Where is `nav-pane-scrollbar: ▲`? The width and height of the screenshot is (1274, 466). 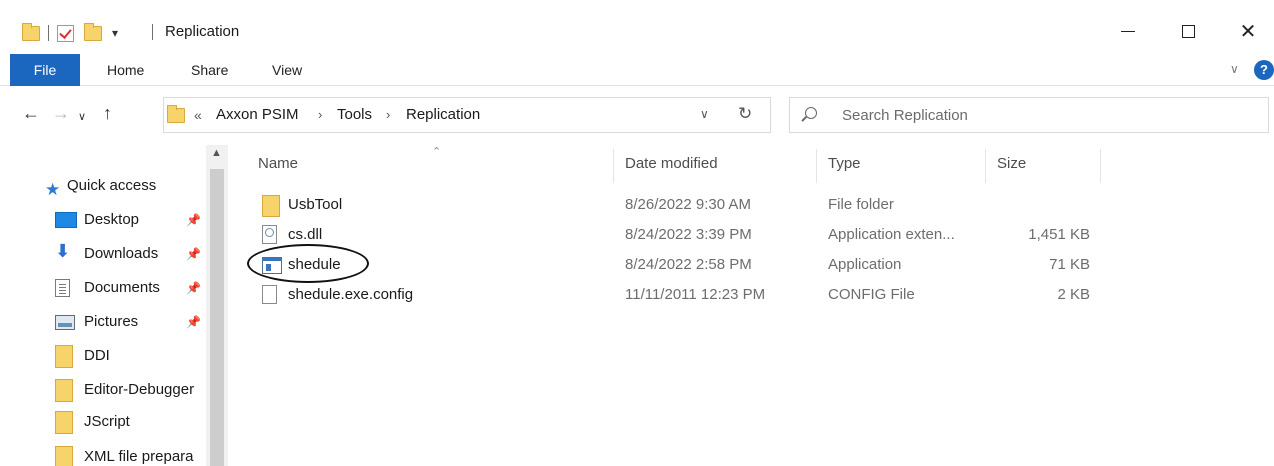
nav-pane-scrollbar: ▲ is located at coordinates (217, 305).